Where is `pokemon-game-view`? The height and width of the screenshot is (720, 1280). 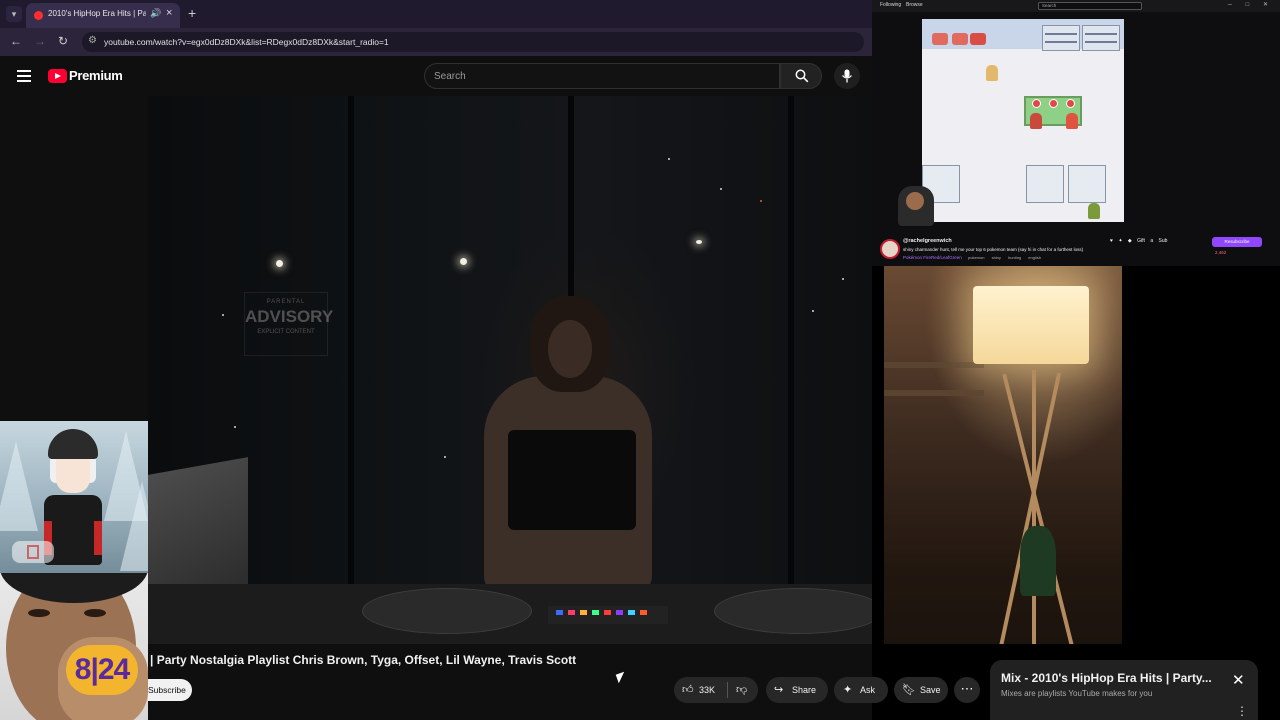 pokemon-game-view is located at coordinates (1023, 120).